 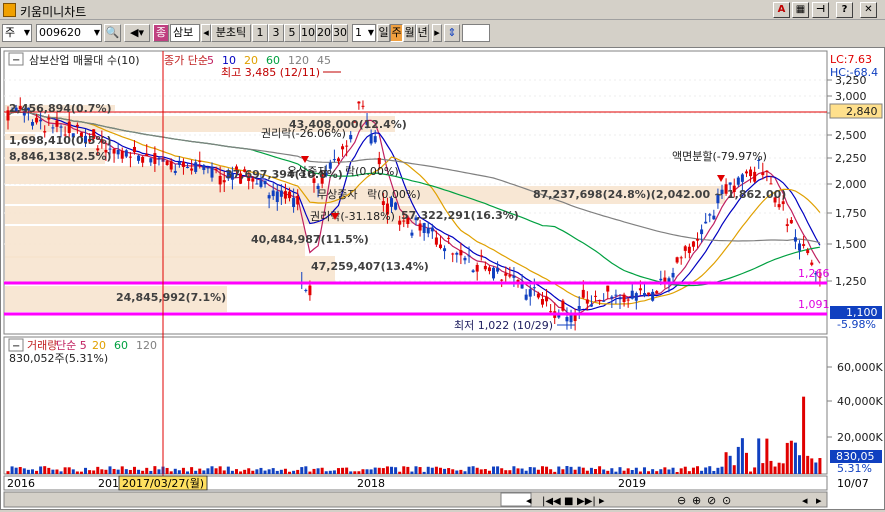 What do you see at coordinates (568, 501) in the screenshot?
I see `stop-icon: ■` at bounding box center [568, 501].